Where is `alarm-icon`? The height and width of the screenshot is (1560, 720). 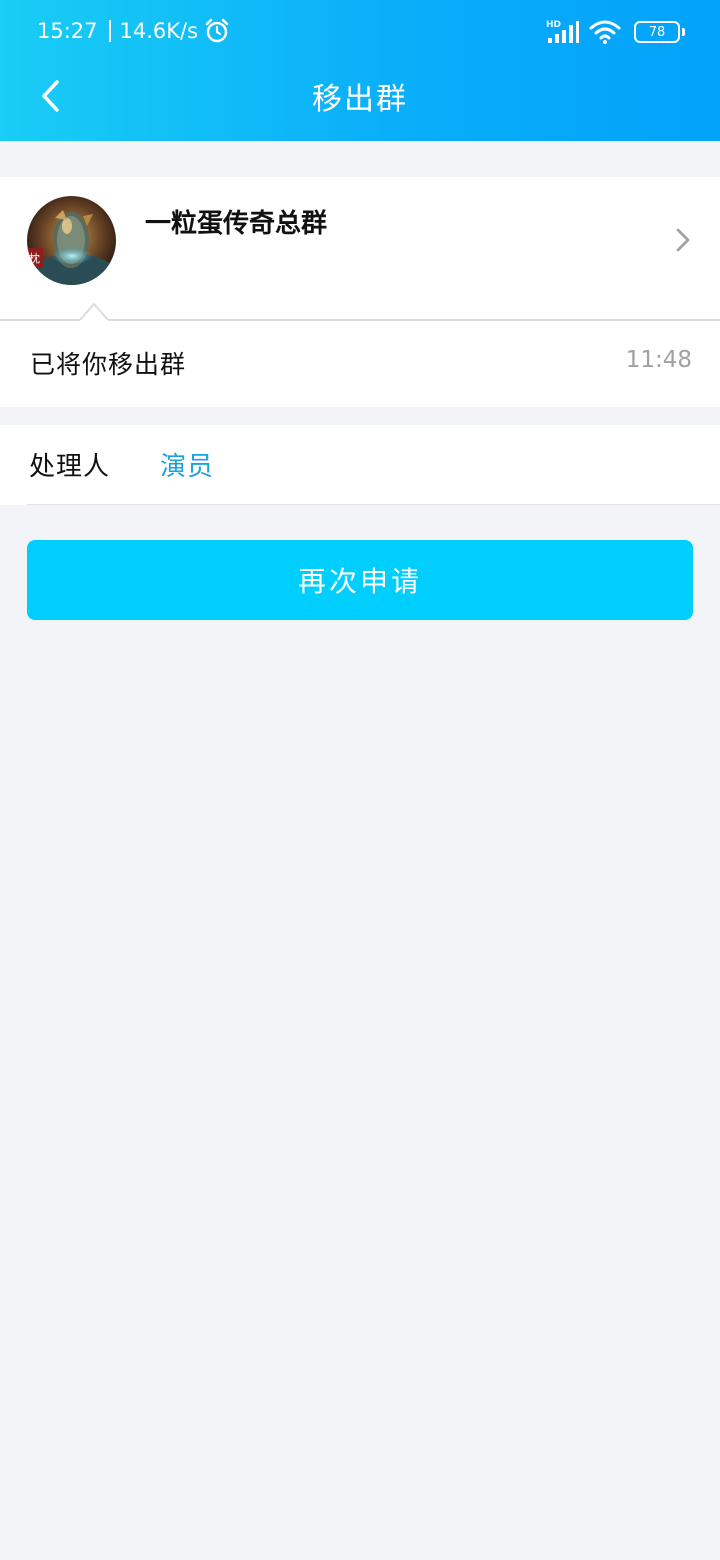 alarm-icon is located at coordinates (217, 30).